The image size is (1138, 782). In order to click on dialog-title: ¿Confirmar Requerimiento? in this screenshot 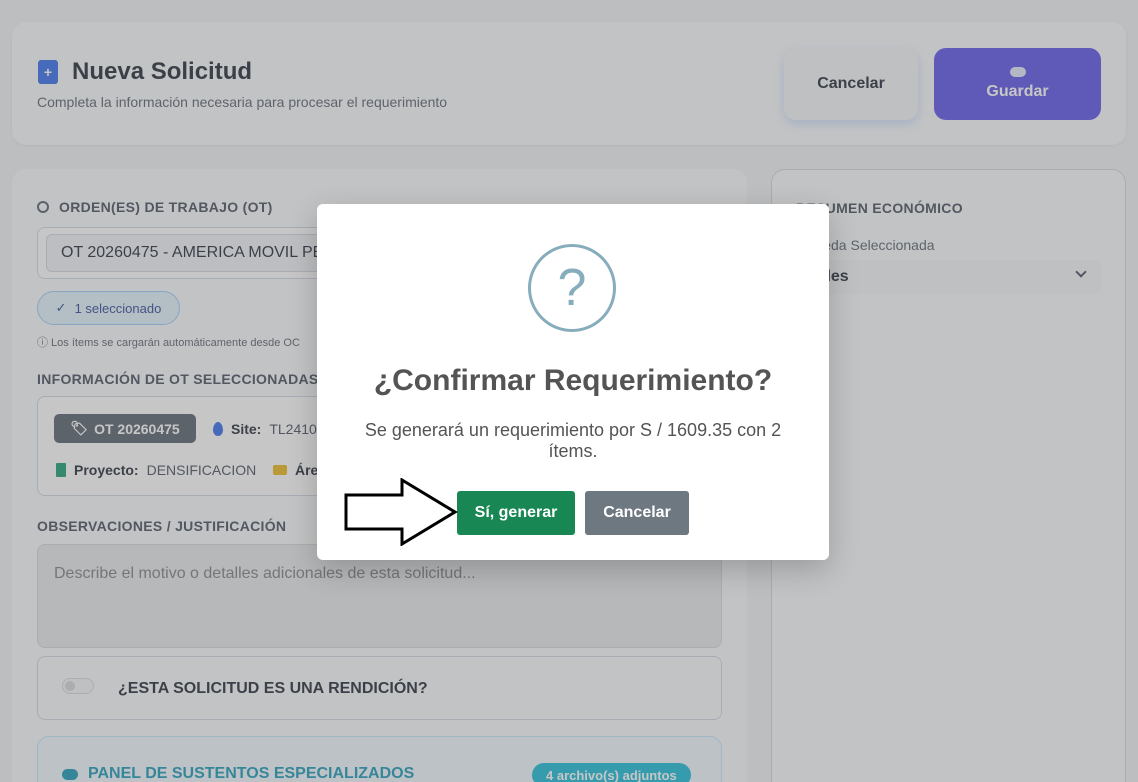, I will do `click(573, 380)`.